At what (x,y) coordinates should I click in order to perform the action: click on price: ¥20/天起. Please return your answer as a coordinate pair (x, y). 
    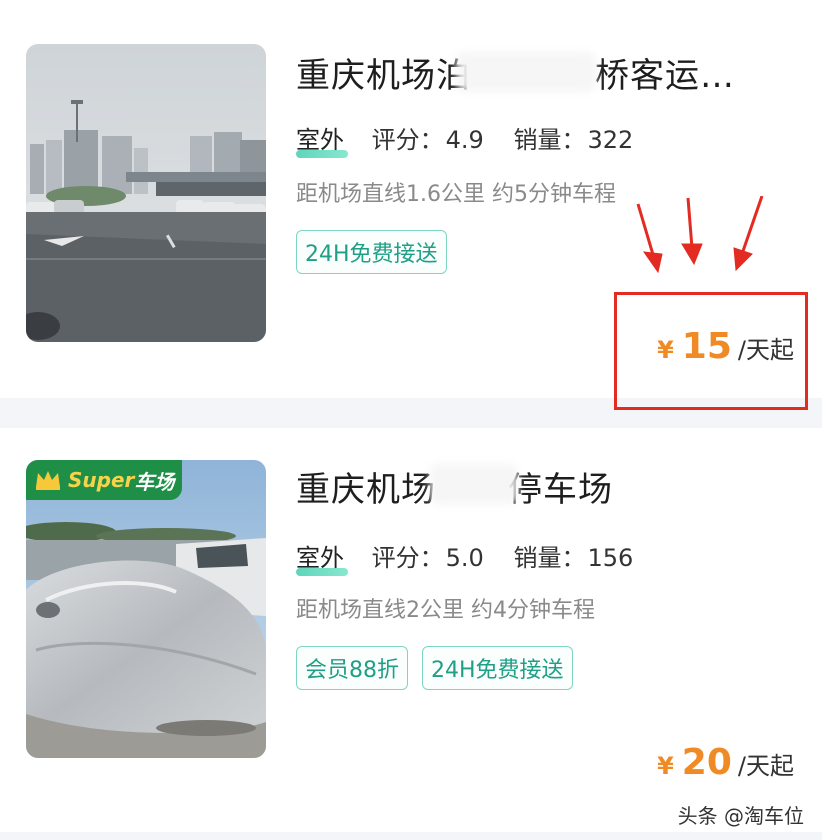
    Looking at the image, I should click on (725, 762).